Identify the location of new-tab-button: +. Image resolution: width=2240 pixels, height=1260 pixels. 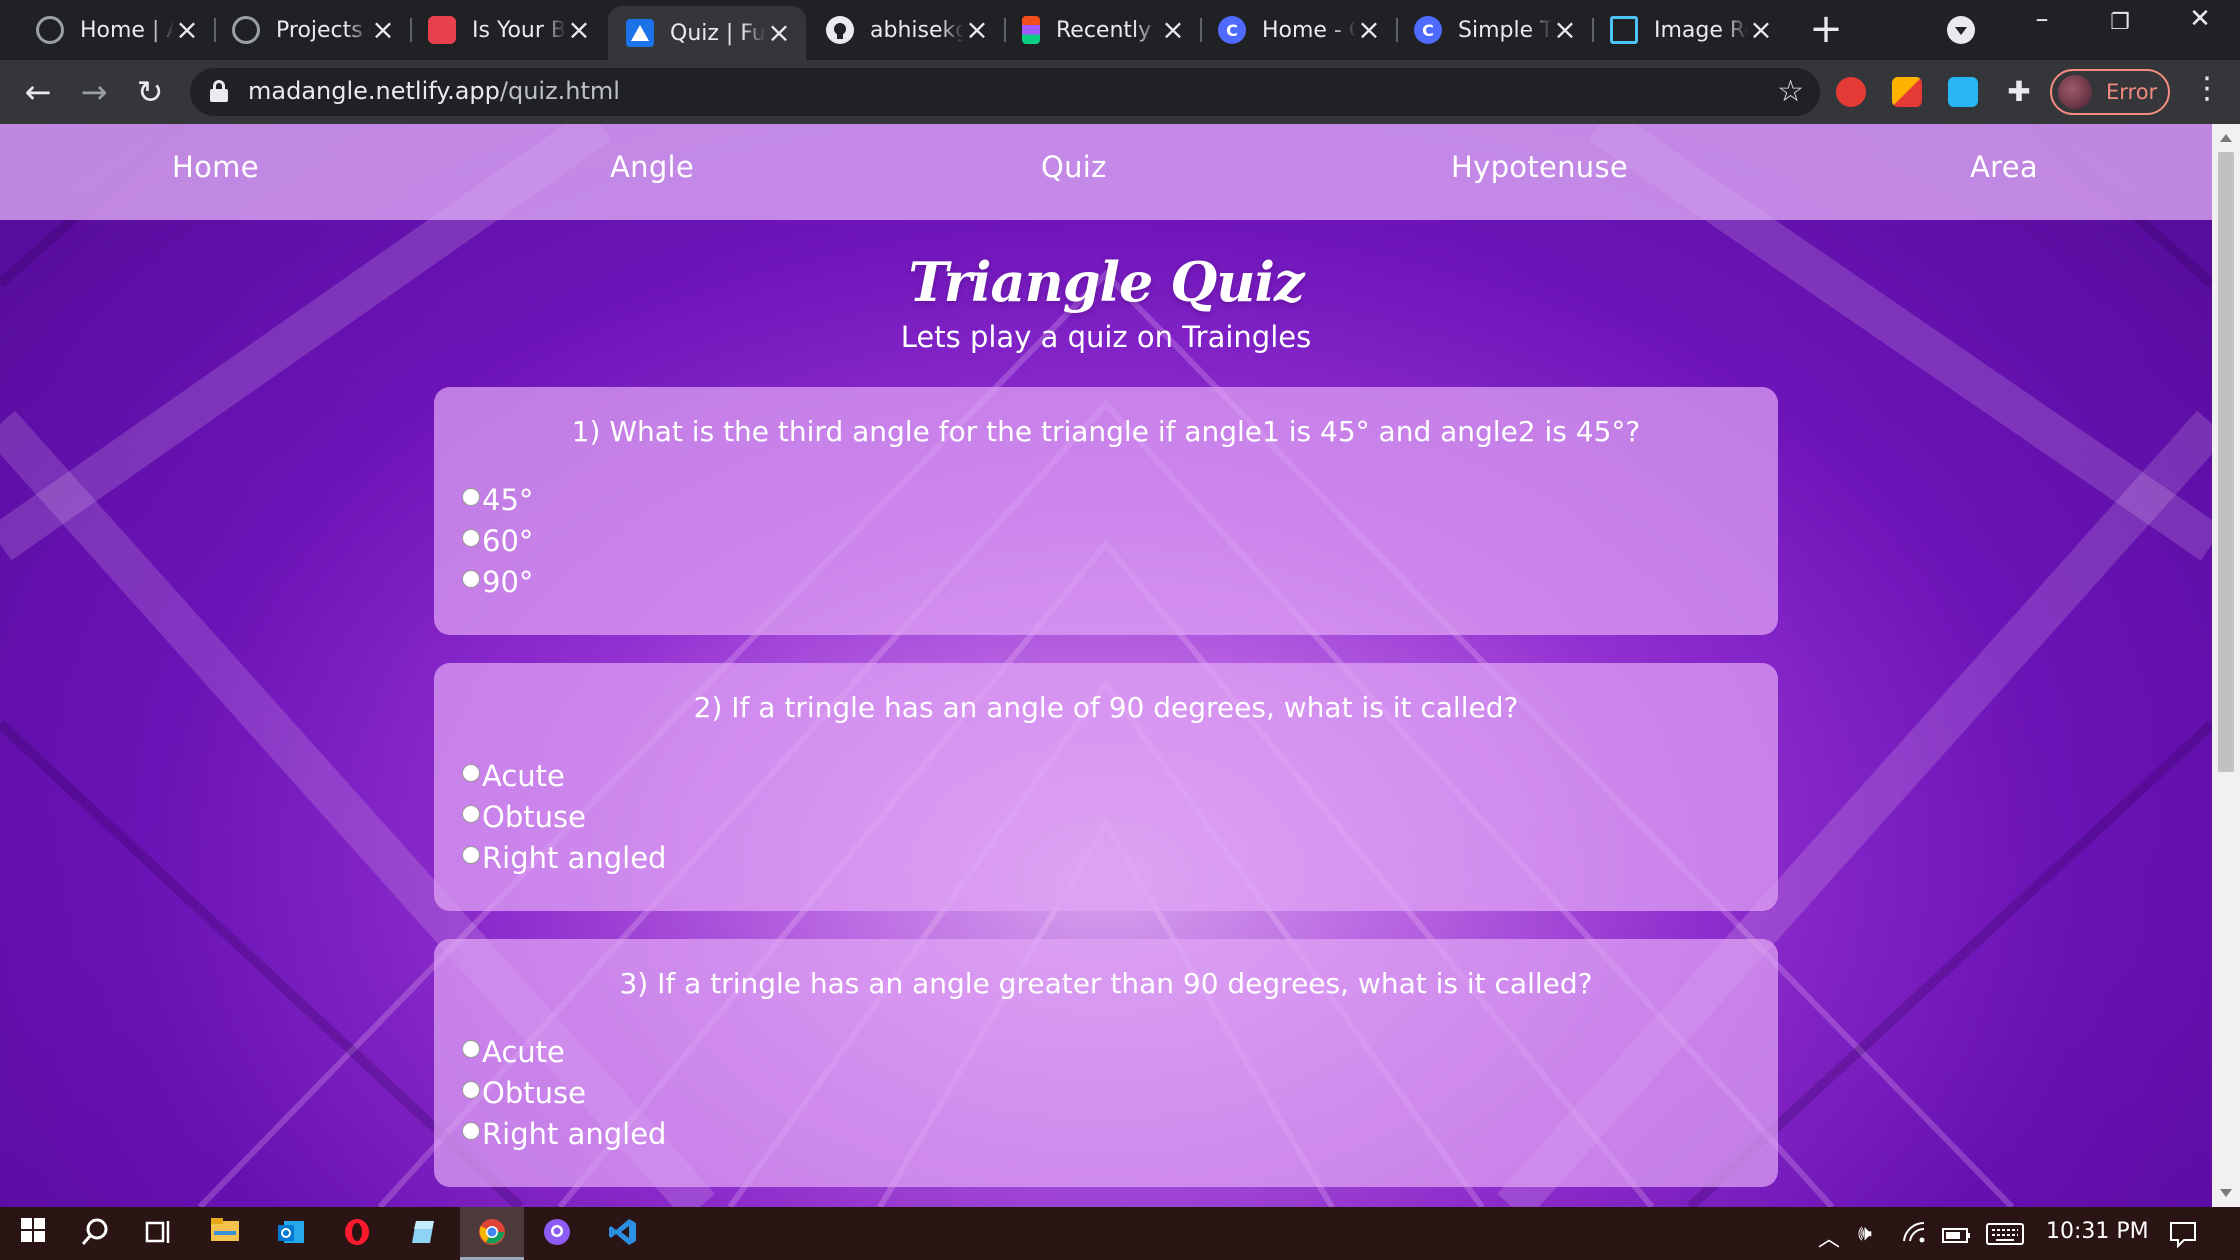
(1826, 29).